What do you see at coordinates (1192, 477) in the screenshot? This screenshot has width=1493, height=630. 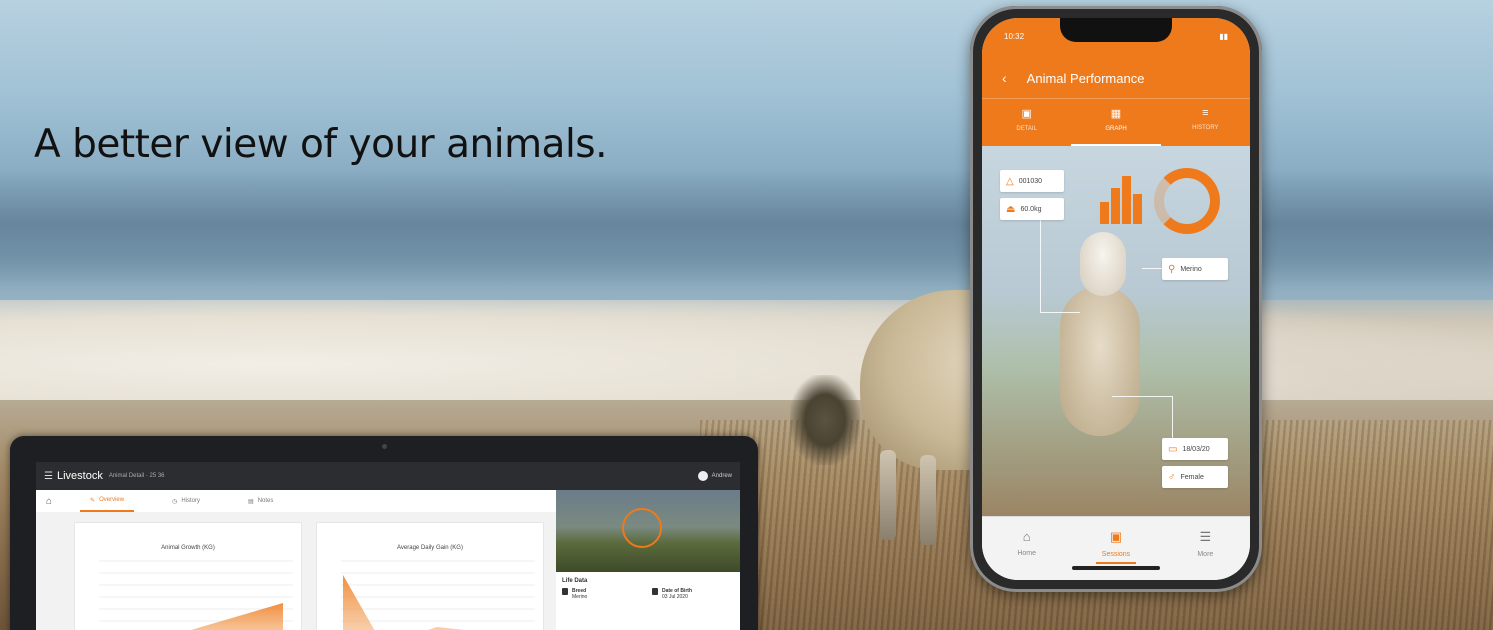 I see `callout-value: Female` at bounding box center [1192, 477].